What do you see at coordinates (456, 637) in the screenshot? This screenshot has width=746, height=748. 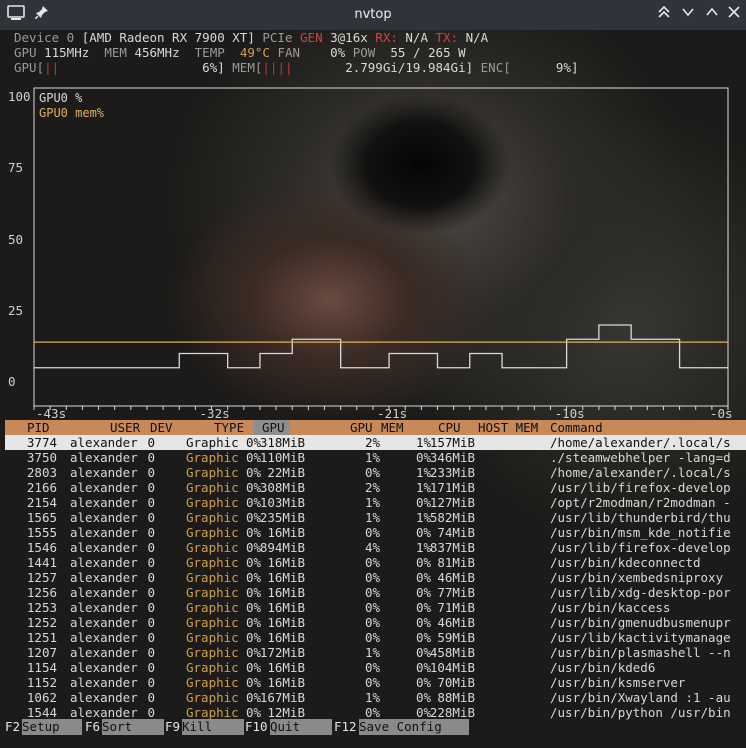 I see `cell-host-mem: 59MiB` at bounding box center [456, 637].